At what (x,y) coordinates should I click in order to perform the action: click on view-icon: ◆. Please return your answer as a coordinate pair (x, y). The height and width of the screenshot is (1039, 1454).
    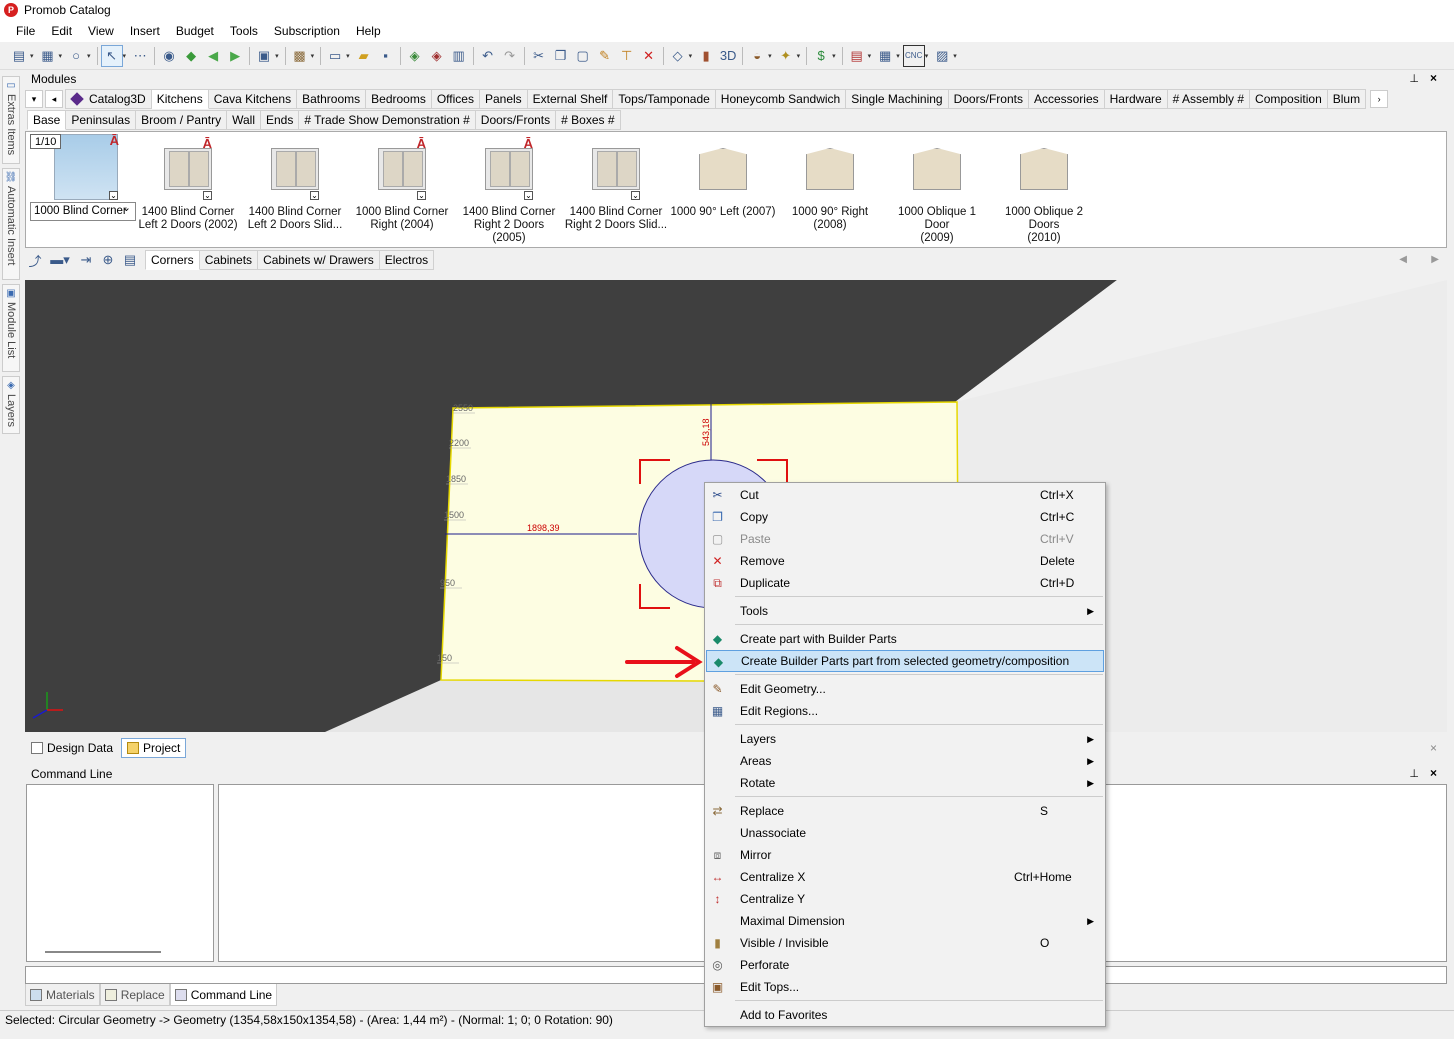
    Looking at the image, I should click on (191, 56).